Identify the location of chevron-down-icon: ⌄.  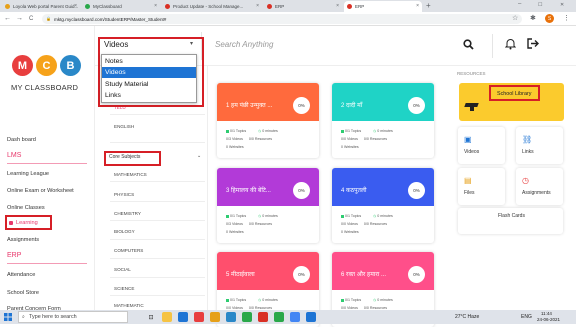
(199, 156).